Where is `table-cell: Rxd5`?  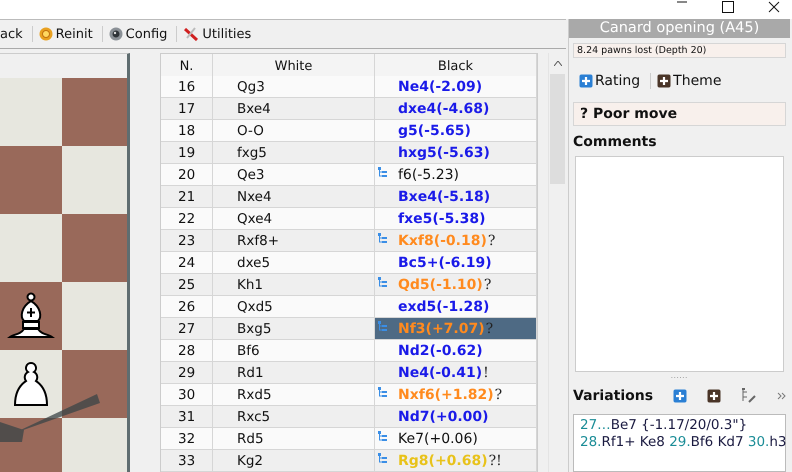 table-cell: Rxd5 is located at coordinates (294, 395).